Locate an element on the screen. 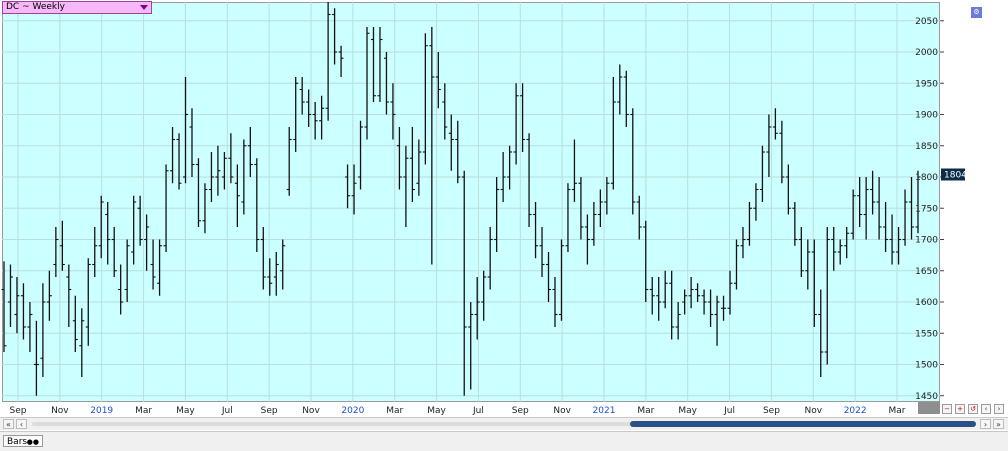  scroll-thumb is located at coordinates (803, 424).